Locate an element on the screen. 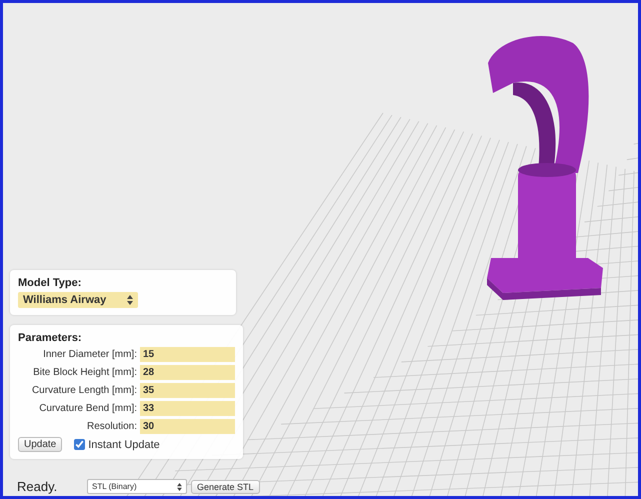 This screenshot has width=641, height=499. checkbox-label: Instant Update is located at coordinates (124, 444).